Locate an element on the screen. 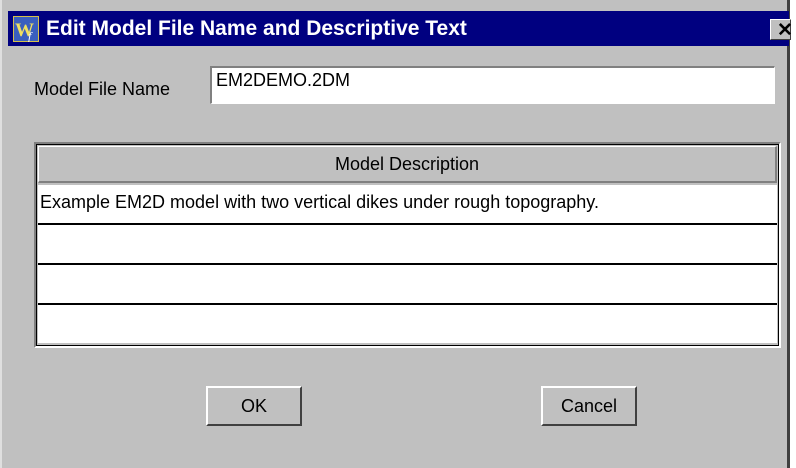 The image size is (796, 468). close-button: ✕ is located at coordinates (781, 30).